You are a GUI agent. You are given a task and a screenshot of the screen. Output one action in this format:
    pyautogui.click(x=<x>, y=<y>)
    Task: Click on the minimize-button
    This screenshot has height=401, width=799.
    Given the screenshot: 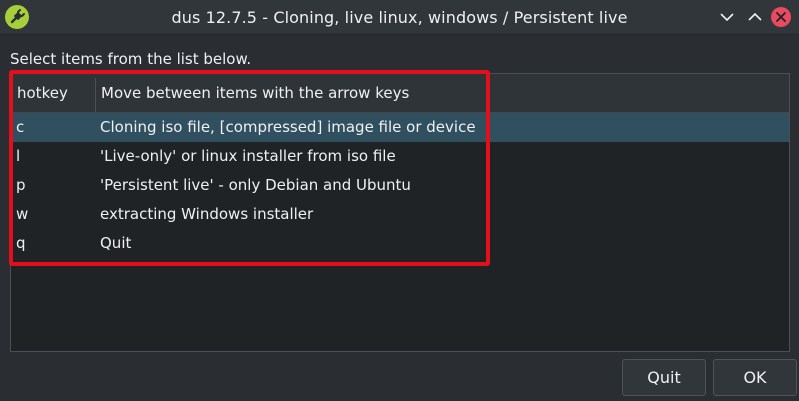 What is the action you would take?
    pyautogui.click(x=727, y=17)
    